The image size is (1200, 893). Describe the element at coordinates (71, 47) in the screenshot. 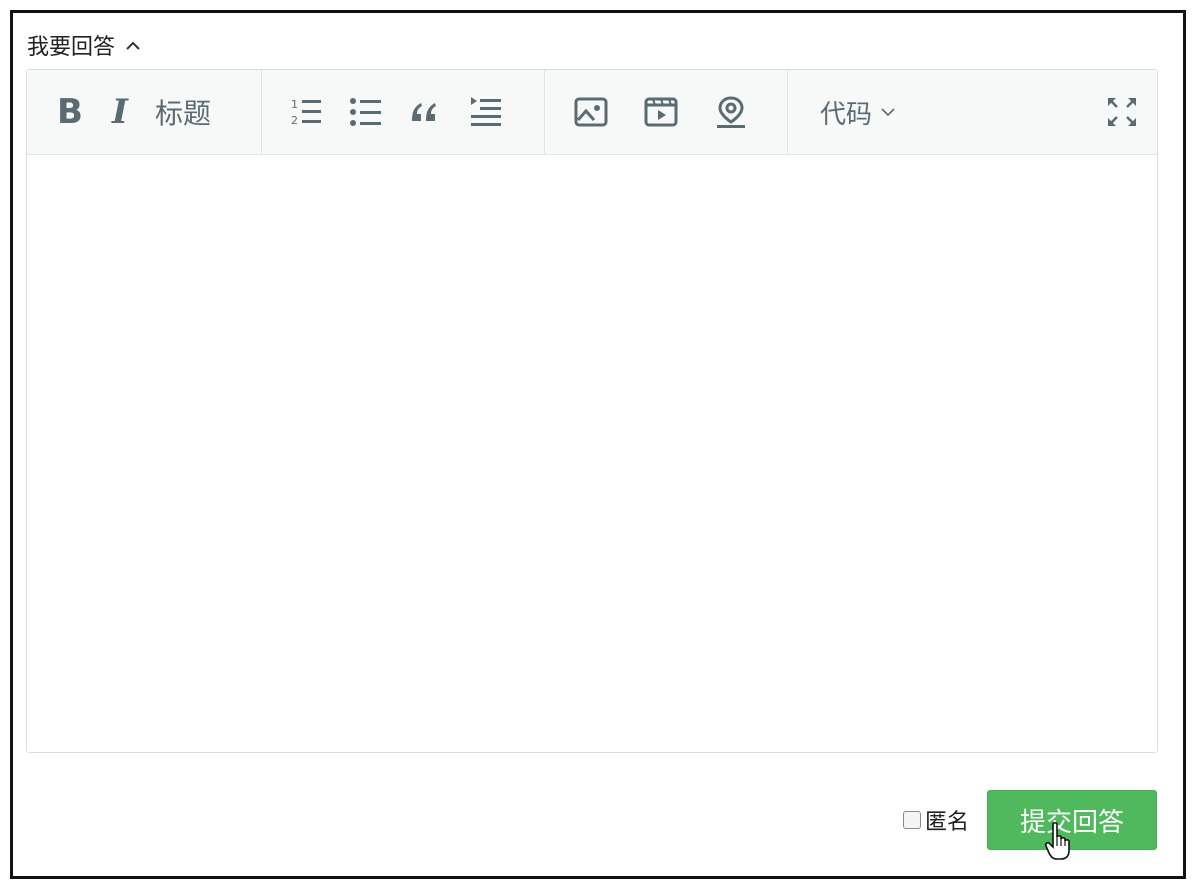

I see `answer-title: 我要回答` at that location.